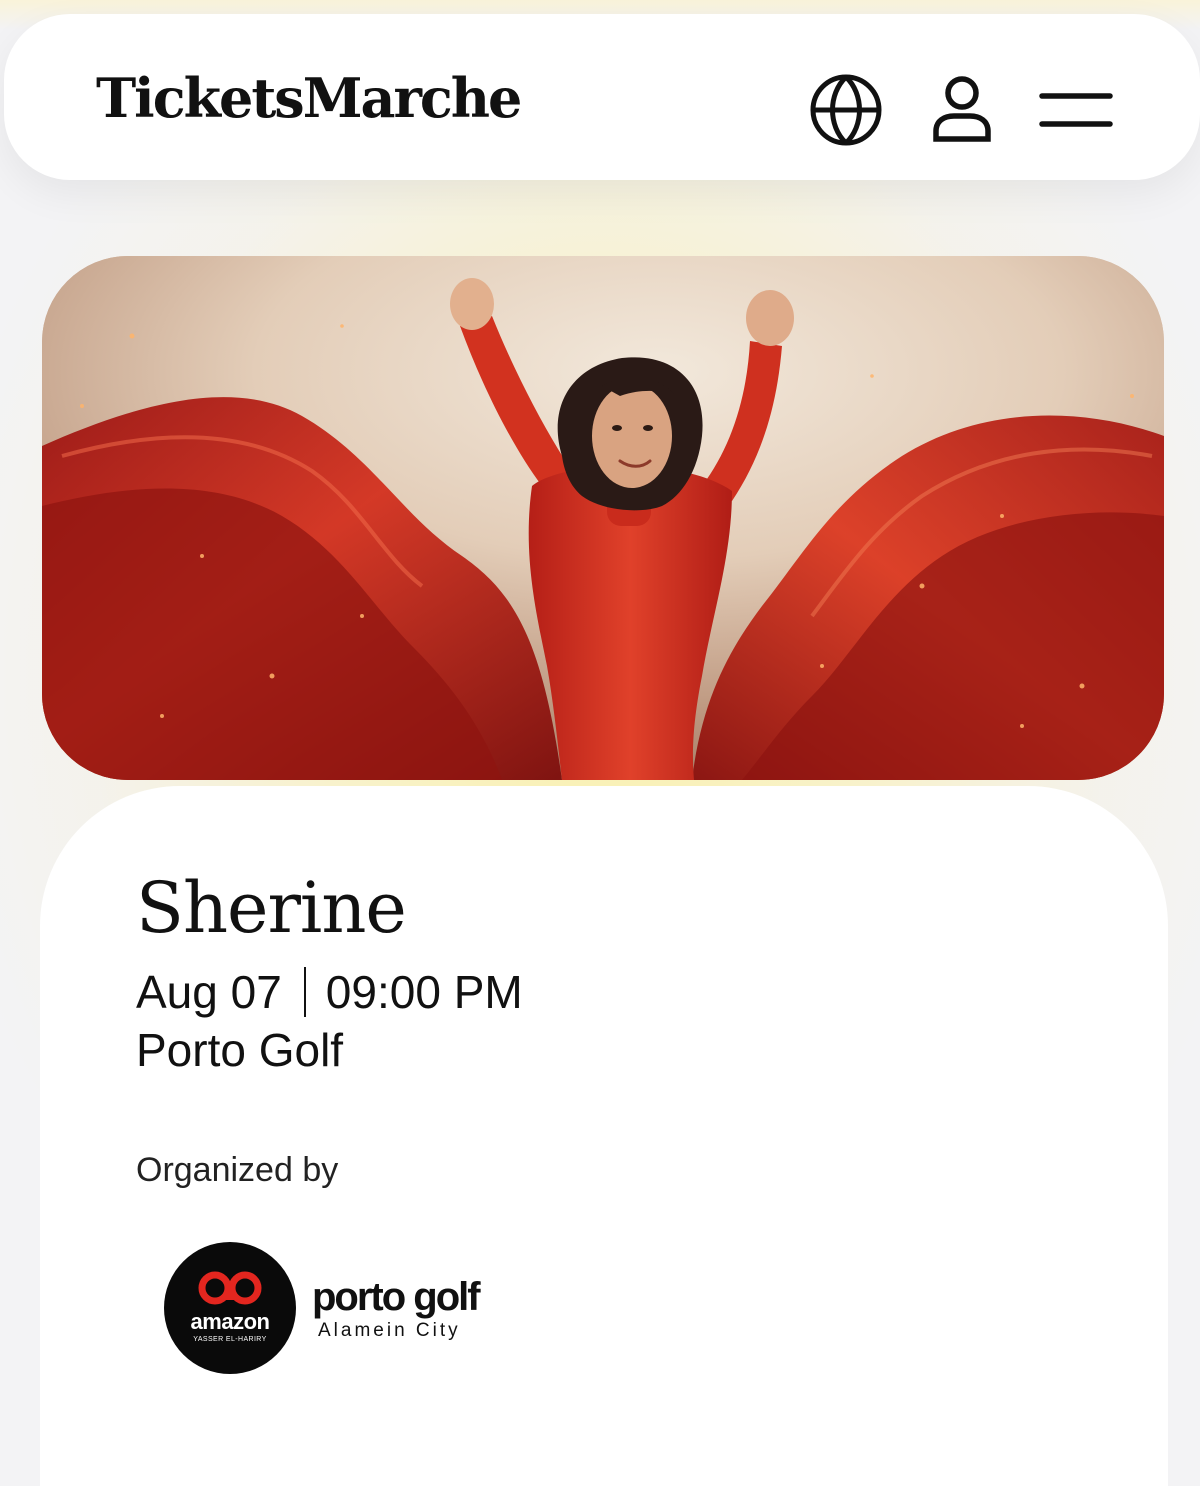 This screenshot has width=1200, height=1486. What do you see at coordinates (389, 1330) in the screenshot?
I see `porto-golf-subtitle: Alamein City` at bounding box center [389, 1330].